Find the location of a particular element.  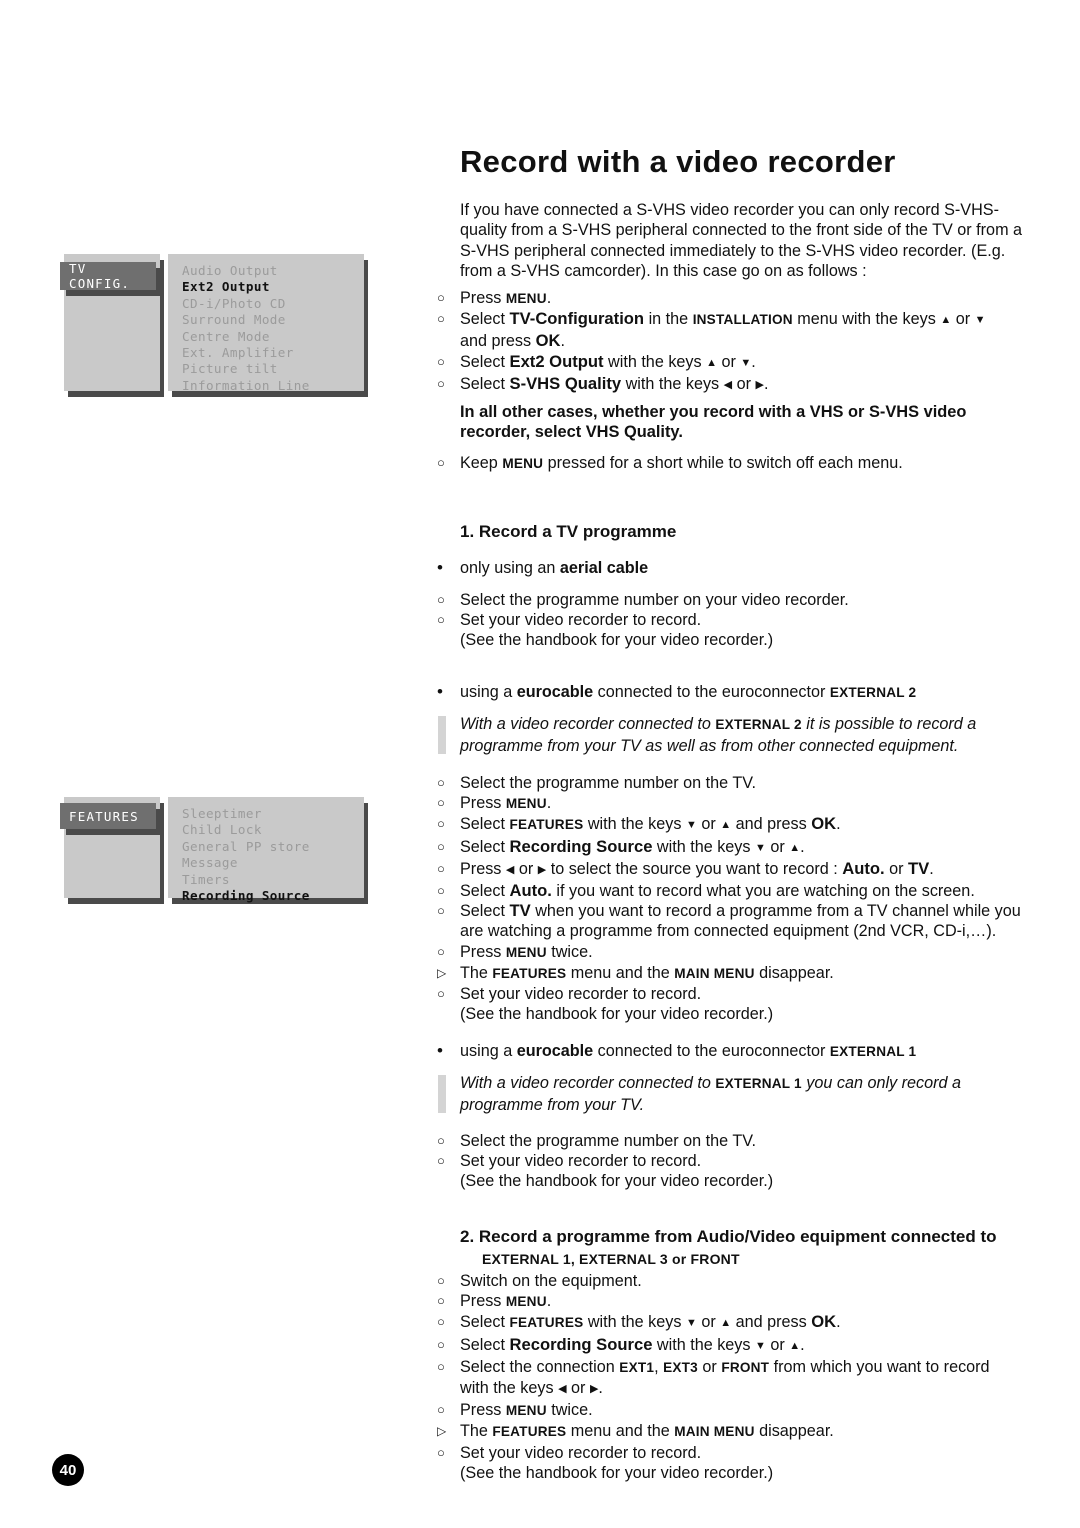

osd-item: Message is located at coordinates (273, 863).